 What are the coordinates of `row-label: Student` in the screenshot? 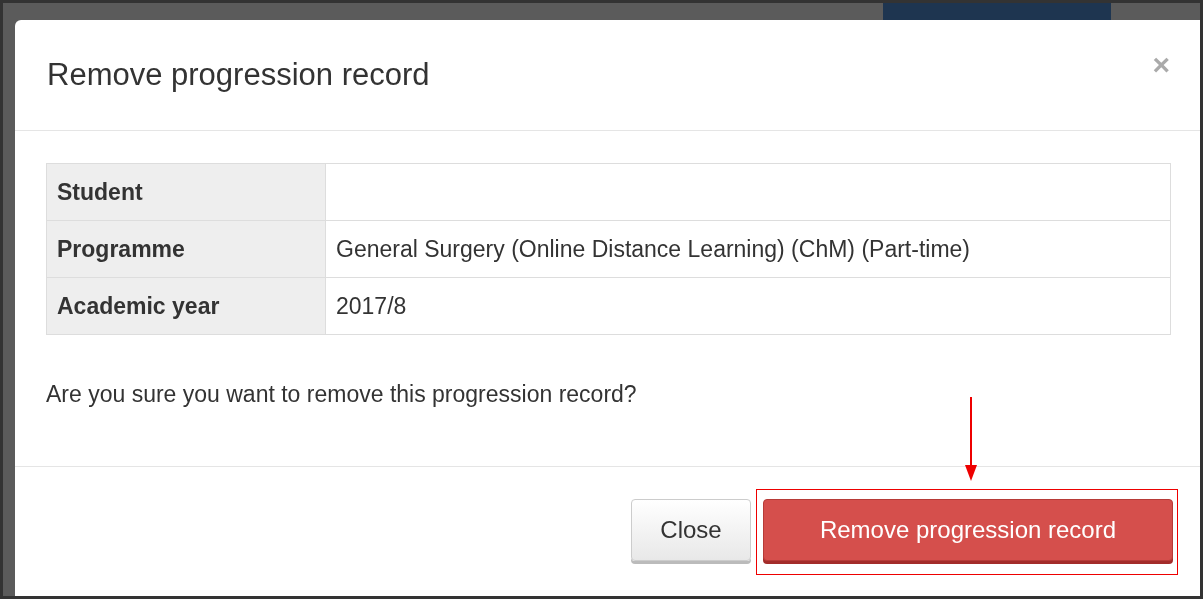 It's located at (186, 192).